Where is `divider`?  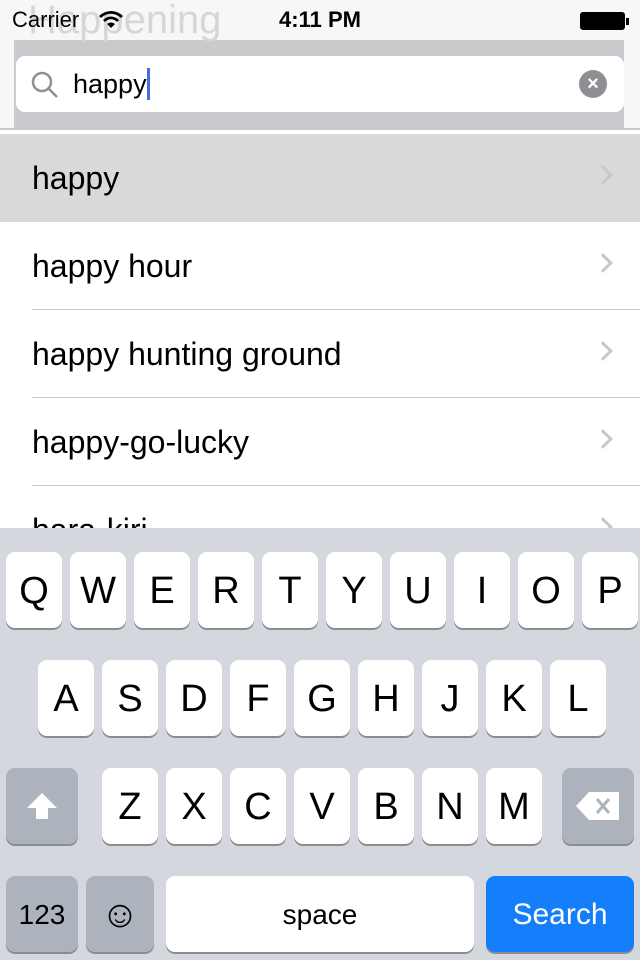 divider is located at coordinates (320, 129).